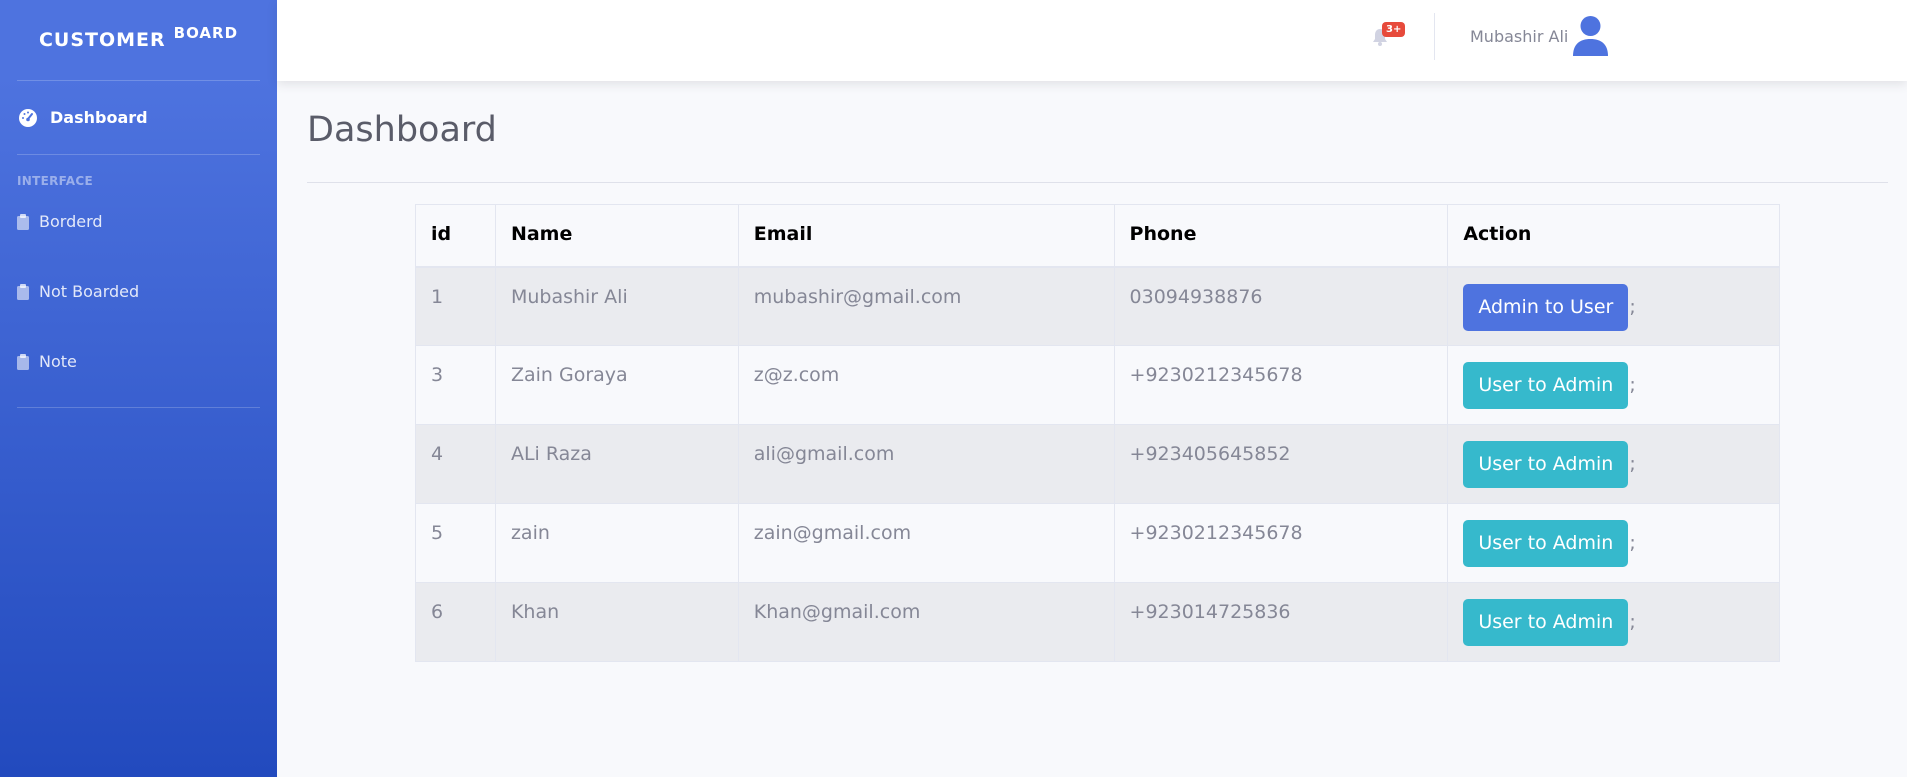 This screenshot has width=1907, height=777. Describe the element at coordinates (926, 622) in the screenshot. I see `cell-email: Khan@gmail.com` at that location.